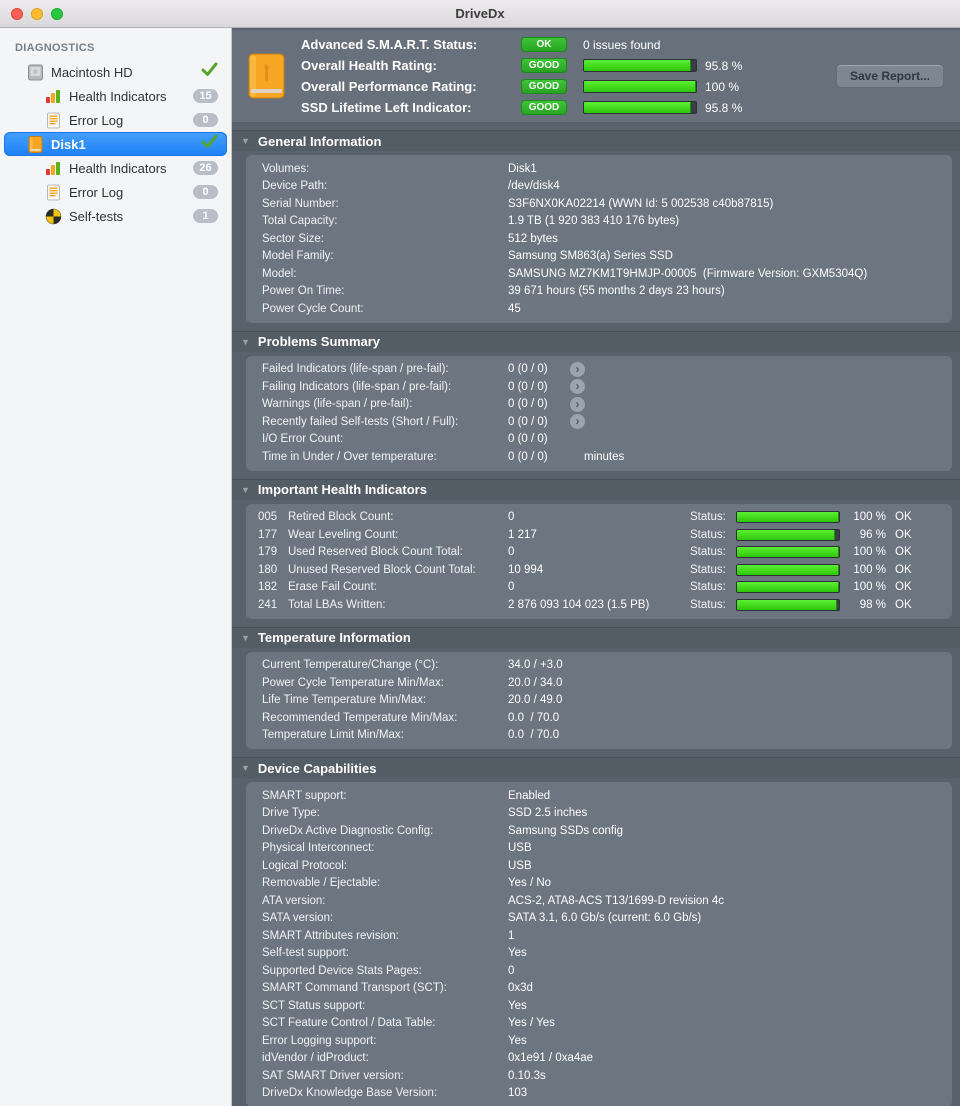 This screenshot has width=960, height=1106. Describe the element at coordinates (548, 813) in the screenshot. I see `info-value: SSD 2.5 inches` at that location.